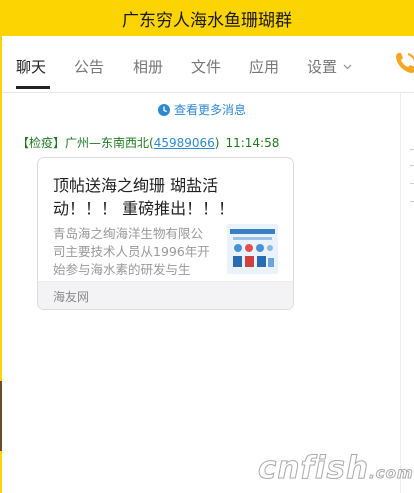  What do you see at coordinates (407, 293) in the screenshot?
I see `side-panel` at bounding box center [407, 293].